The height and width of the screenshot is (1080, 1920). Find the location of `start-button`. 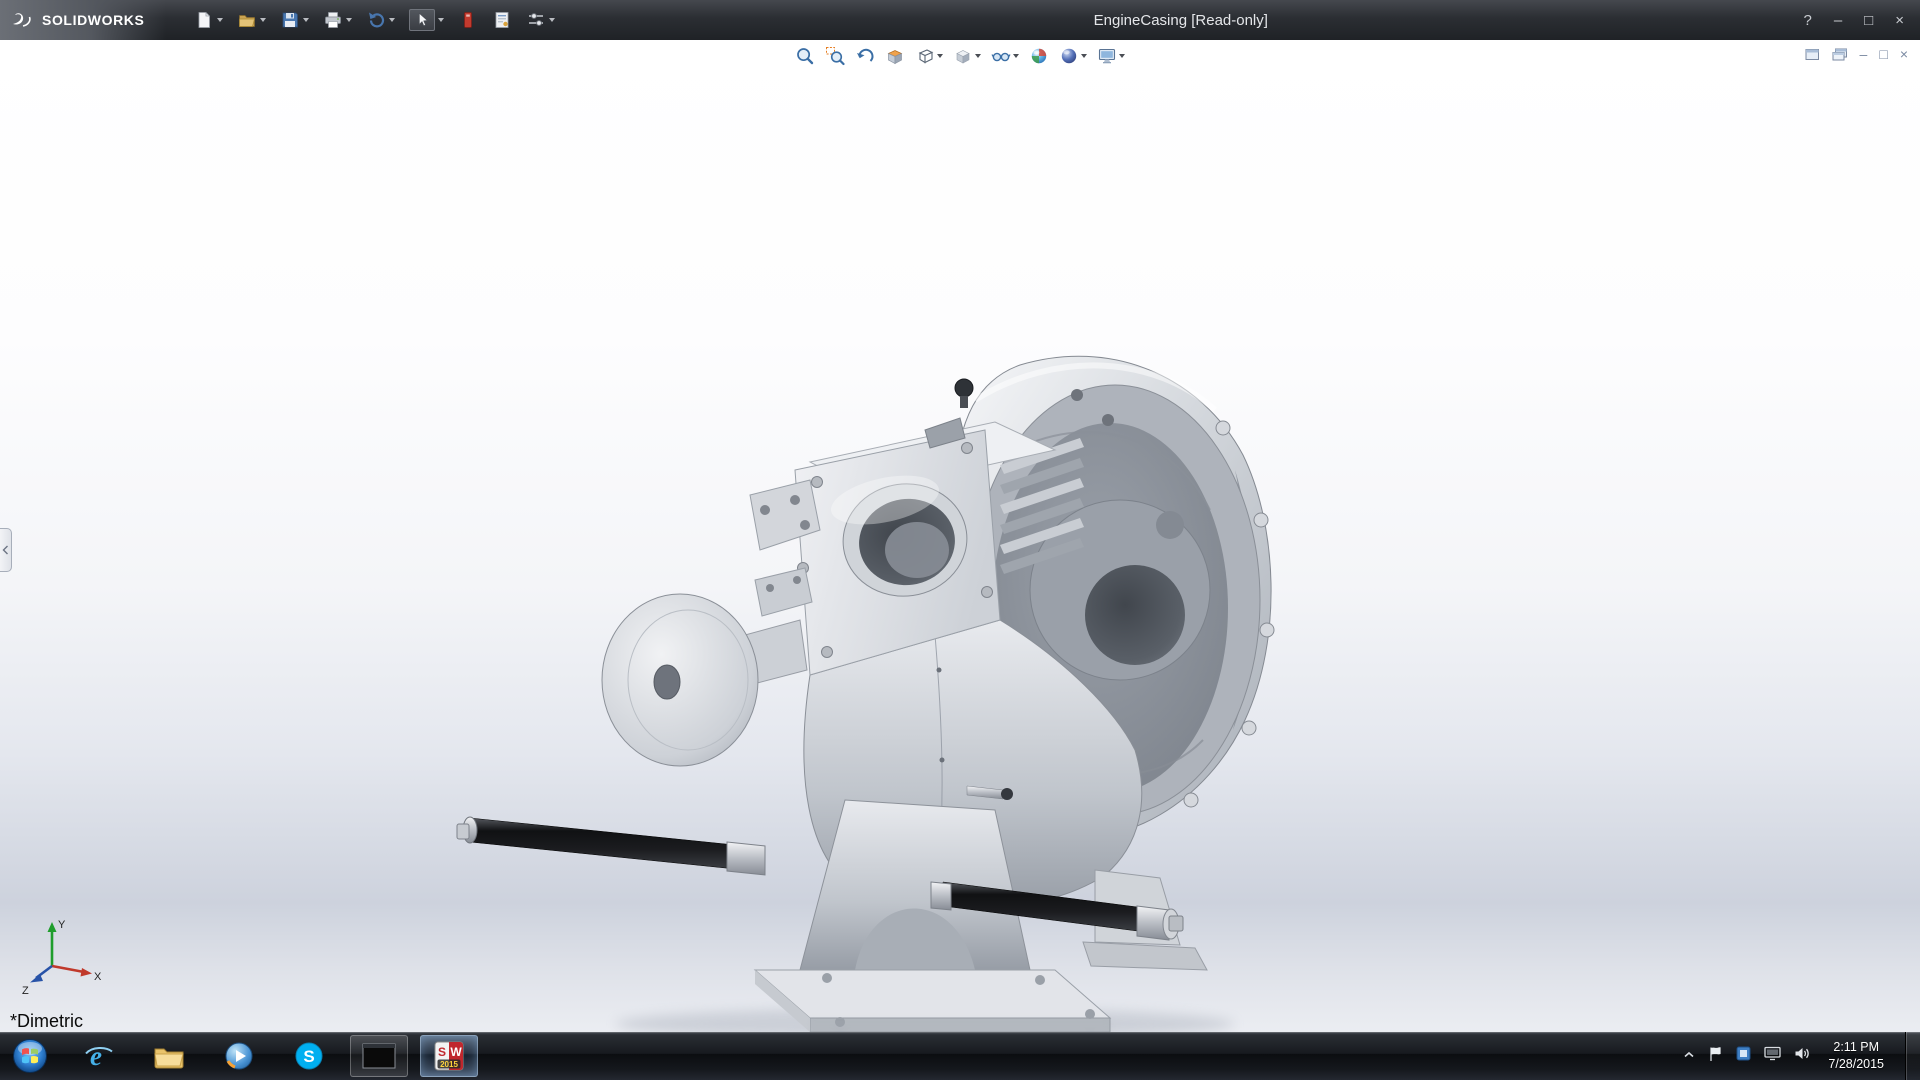

start-button is located at coordinates (30, 1056).